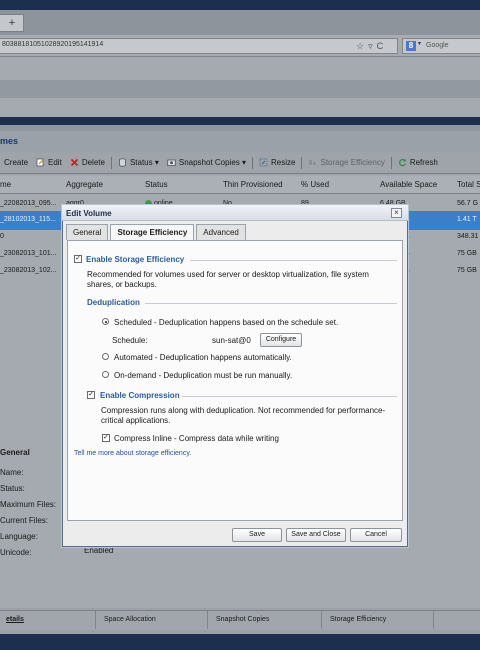  What do you see at coordinates (468, 184) in the screenshot?
I see `column-header-total-space: Total S` at bounding box center [468, 184].